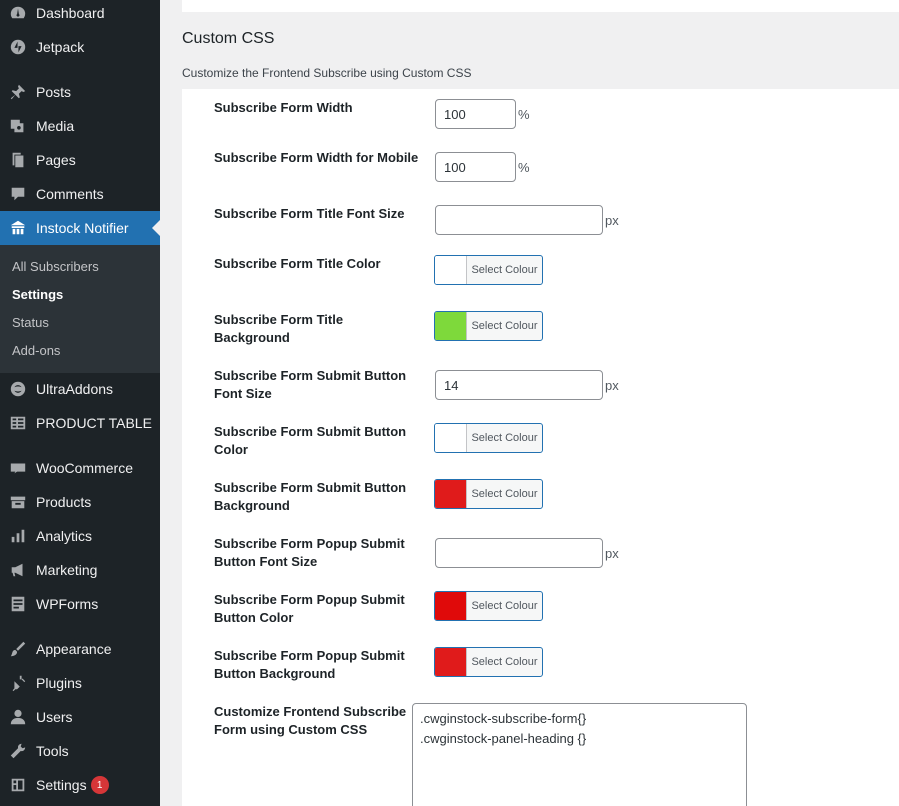 This screenshot has width=899, height=806. I want to click on submit-color-picker: Select Colour, so click(488, 438).